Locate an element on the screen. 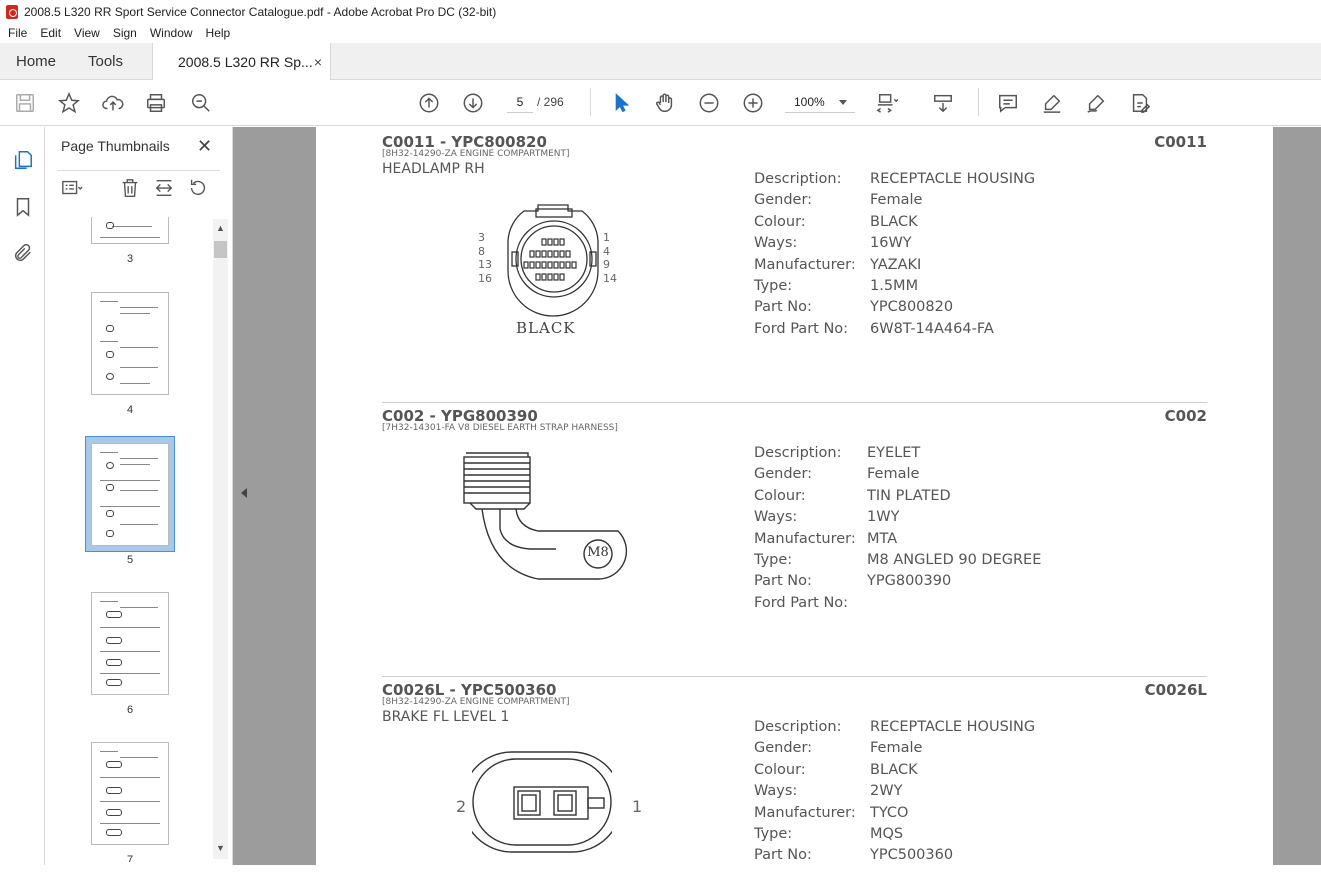 The width and height of the screenshot is (1321, 872). panel-divider is located at coordinates (138, 170).